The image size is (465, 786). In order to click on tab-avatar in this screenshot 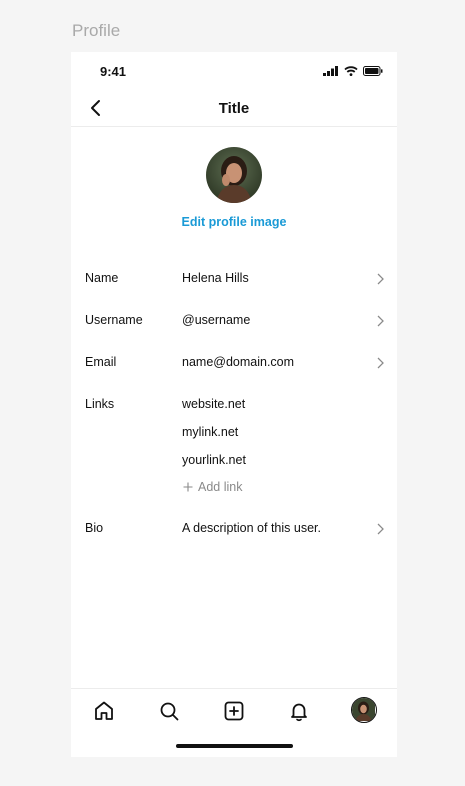, I will do `click(364, 710)`.